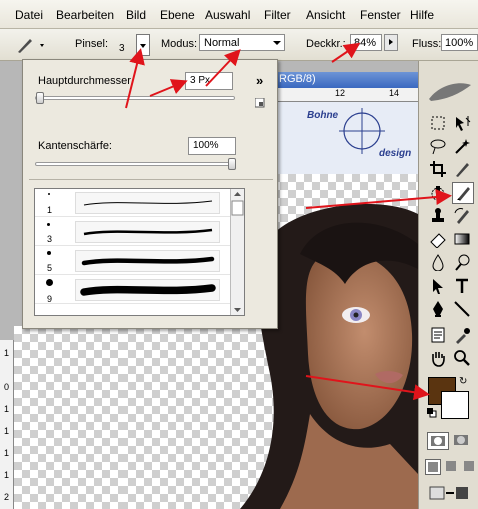 The height and width of the screenshot is (509, 478). I want to click on brush-preset-item: 1, so click(132, 203).